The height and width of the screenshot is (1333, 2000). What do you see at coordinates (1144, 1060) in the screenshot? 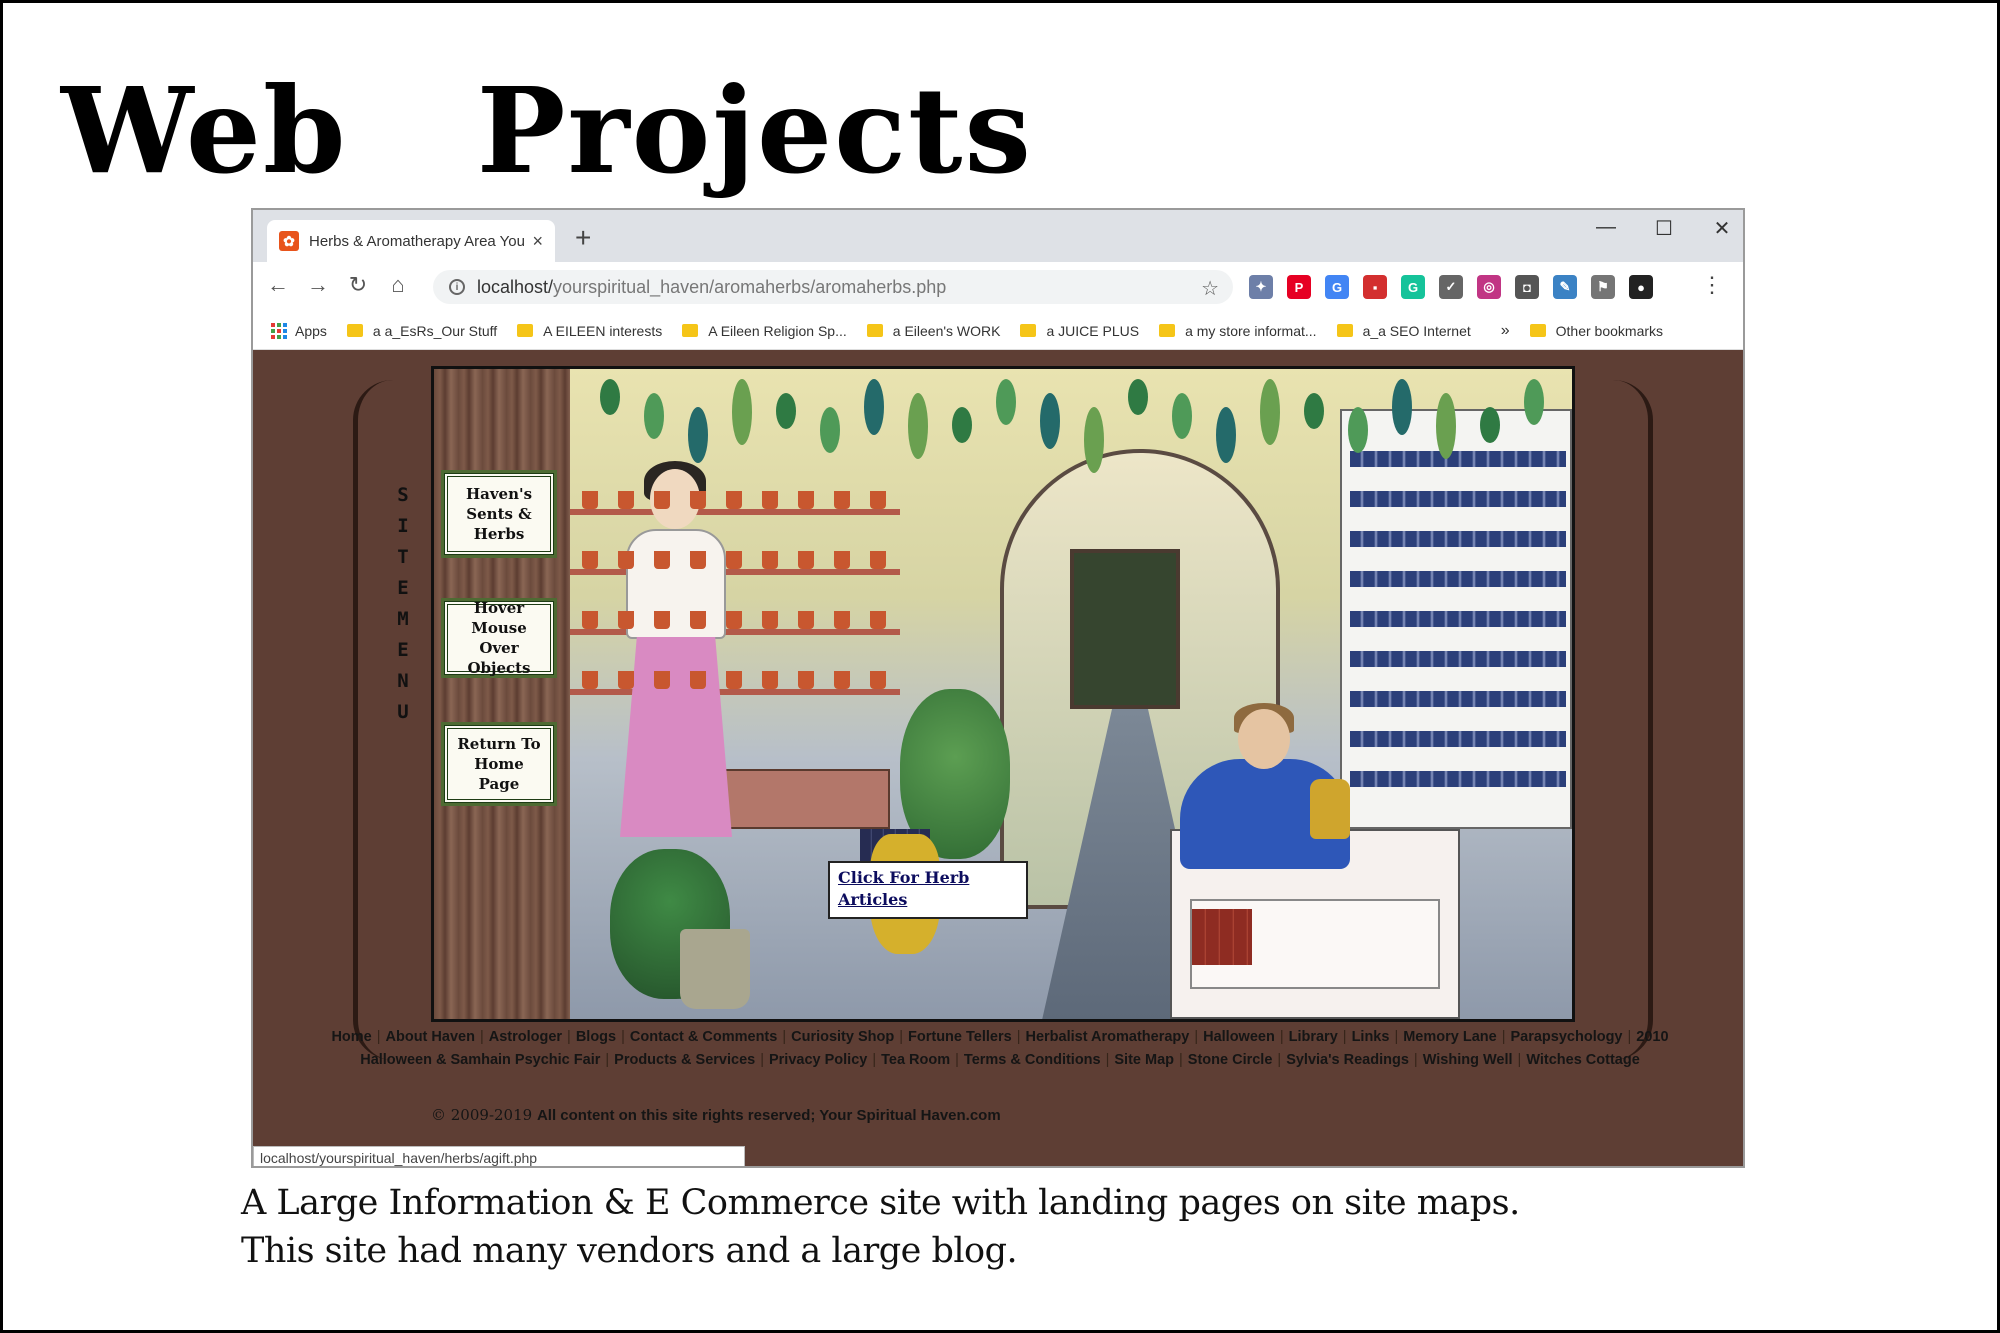
I see `footer-link: Site Map` at bounding box center [1144, 1060].